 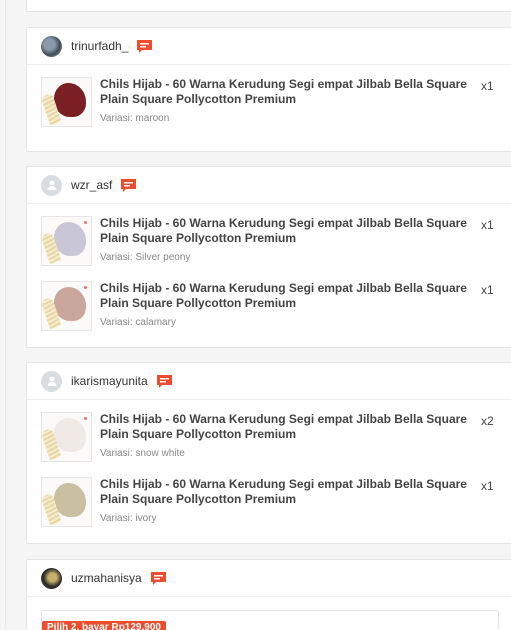 What do you see at coordinates (270, 620) in the screenshot?
I see `promo-bundle-box: Pilih 2, bayar Rp129.900` at bounding box center [270, 620].